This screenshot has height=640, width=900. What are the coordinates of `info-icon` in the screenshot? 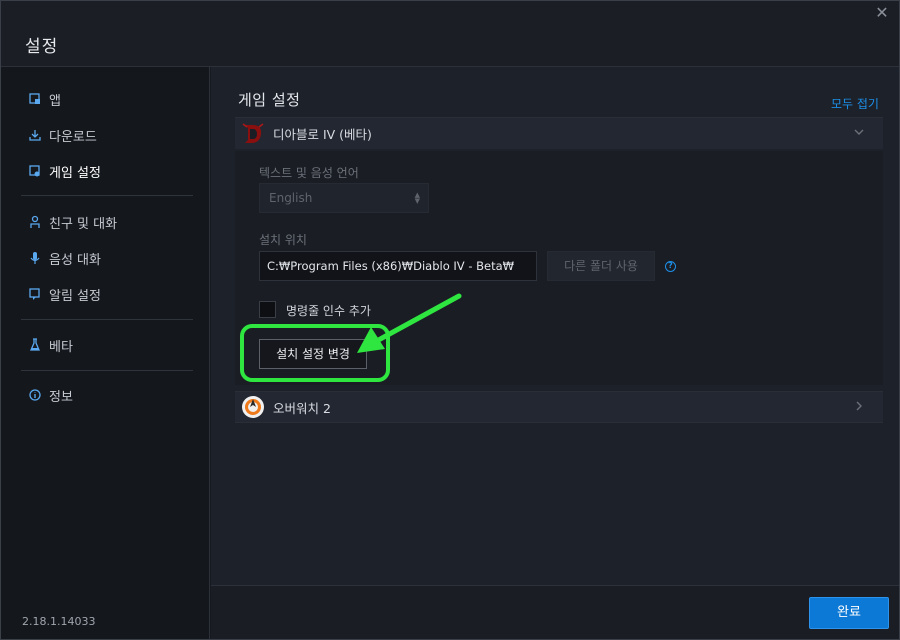 It's located at (35, 395).